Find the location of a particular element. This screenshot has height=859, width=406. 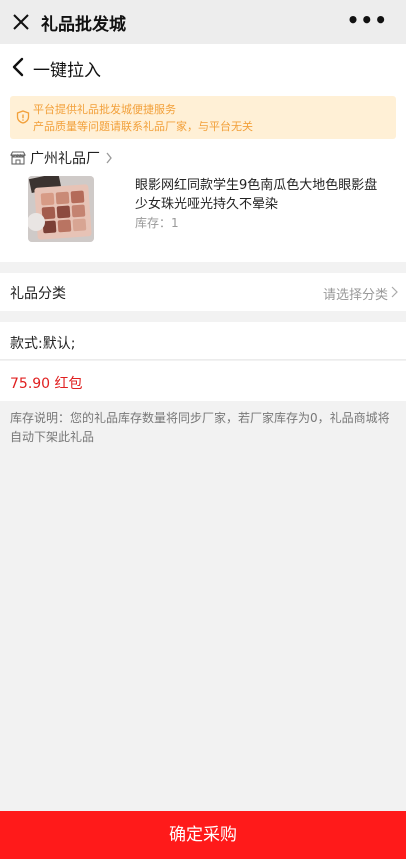

notice-text-line1: 平台提供礼品批发城便捷服务 is located at coordinates (104, 109).